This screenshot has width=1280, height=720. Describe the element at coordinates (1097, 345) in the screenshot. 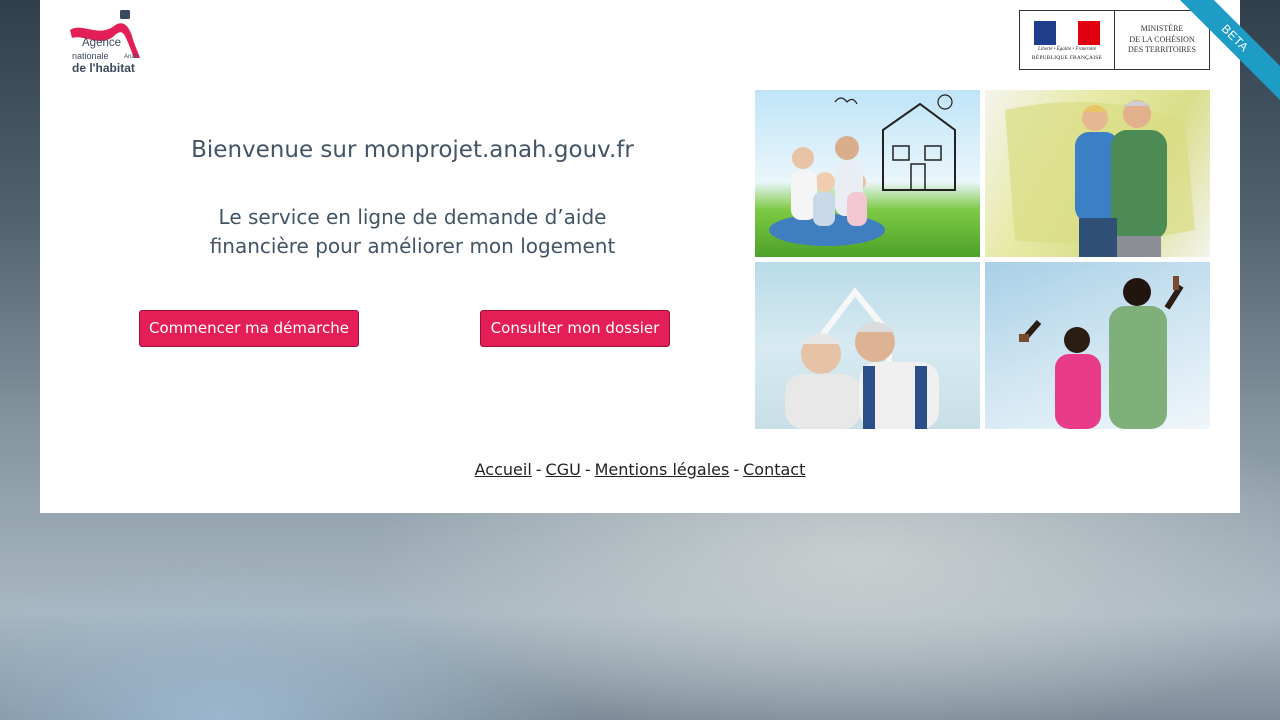

I see `photo-young-couple-painting` at that location.